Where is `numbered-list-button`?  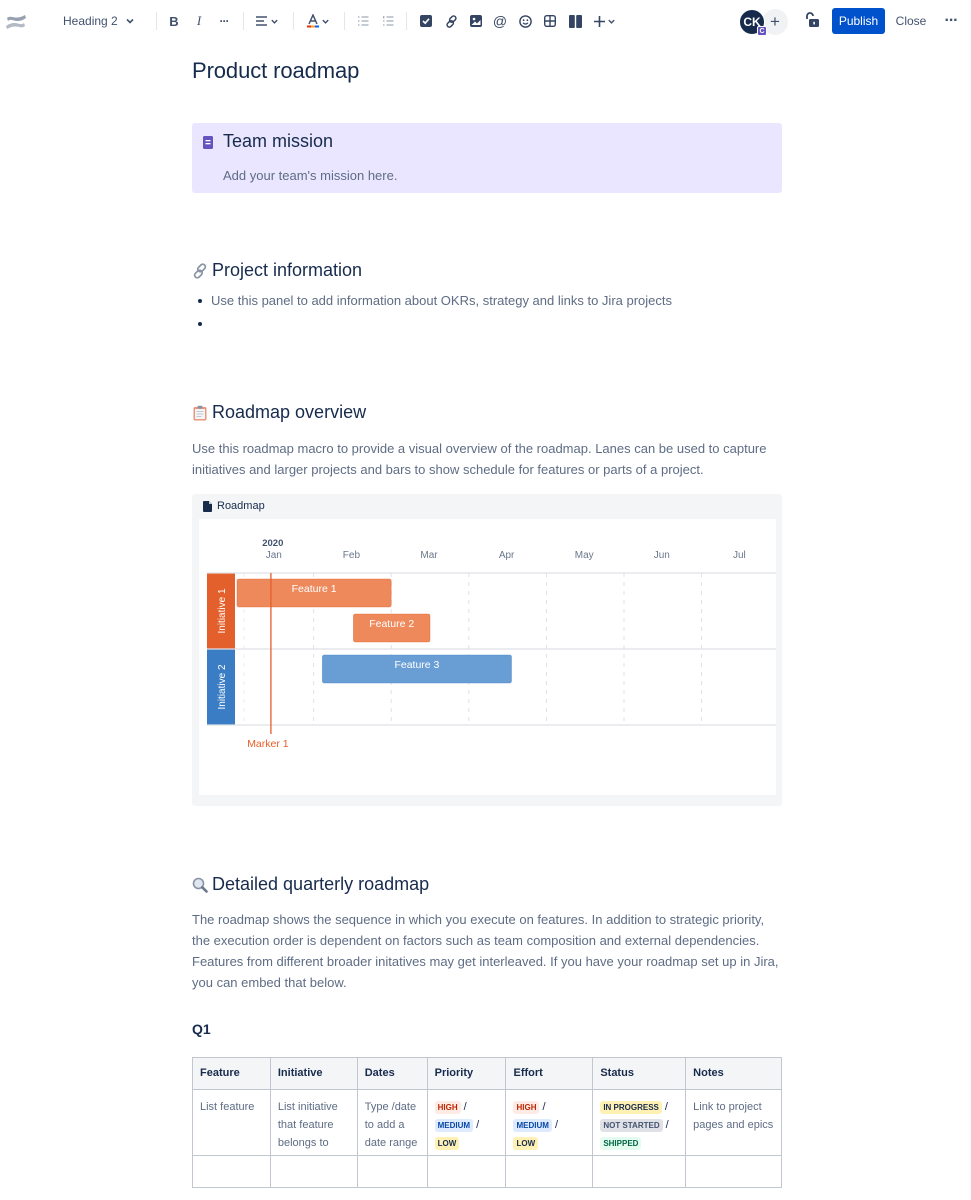 numbered-list-button is located at coordinates (388, 21).